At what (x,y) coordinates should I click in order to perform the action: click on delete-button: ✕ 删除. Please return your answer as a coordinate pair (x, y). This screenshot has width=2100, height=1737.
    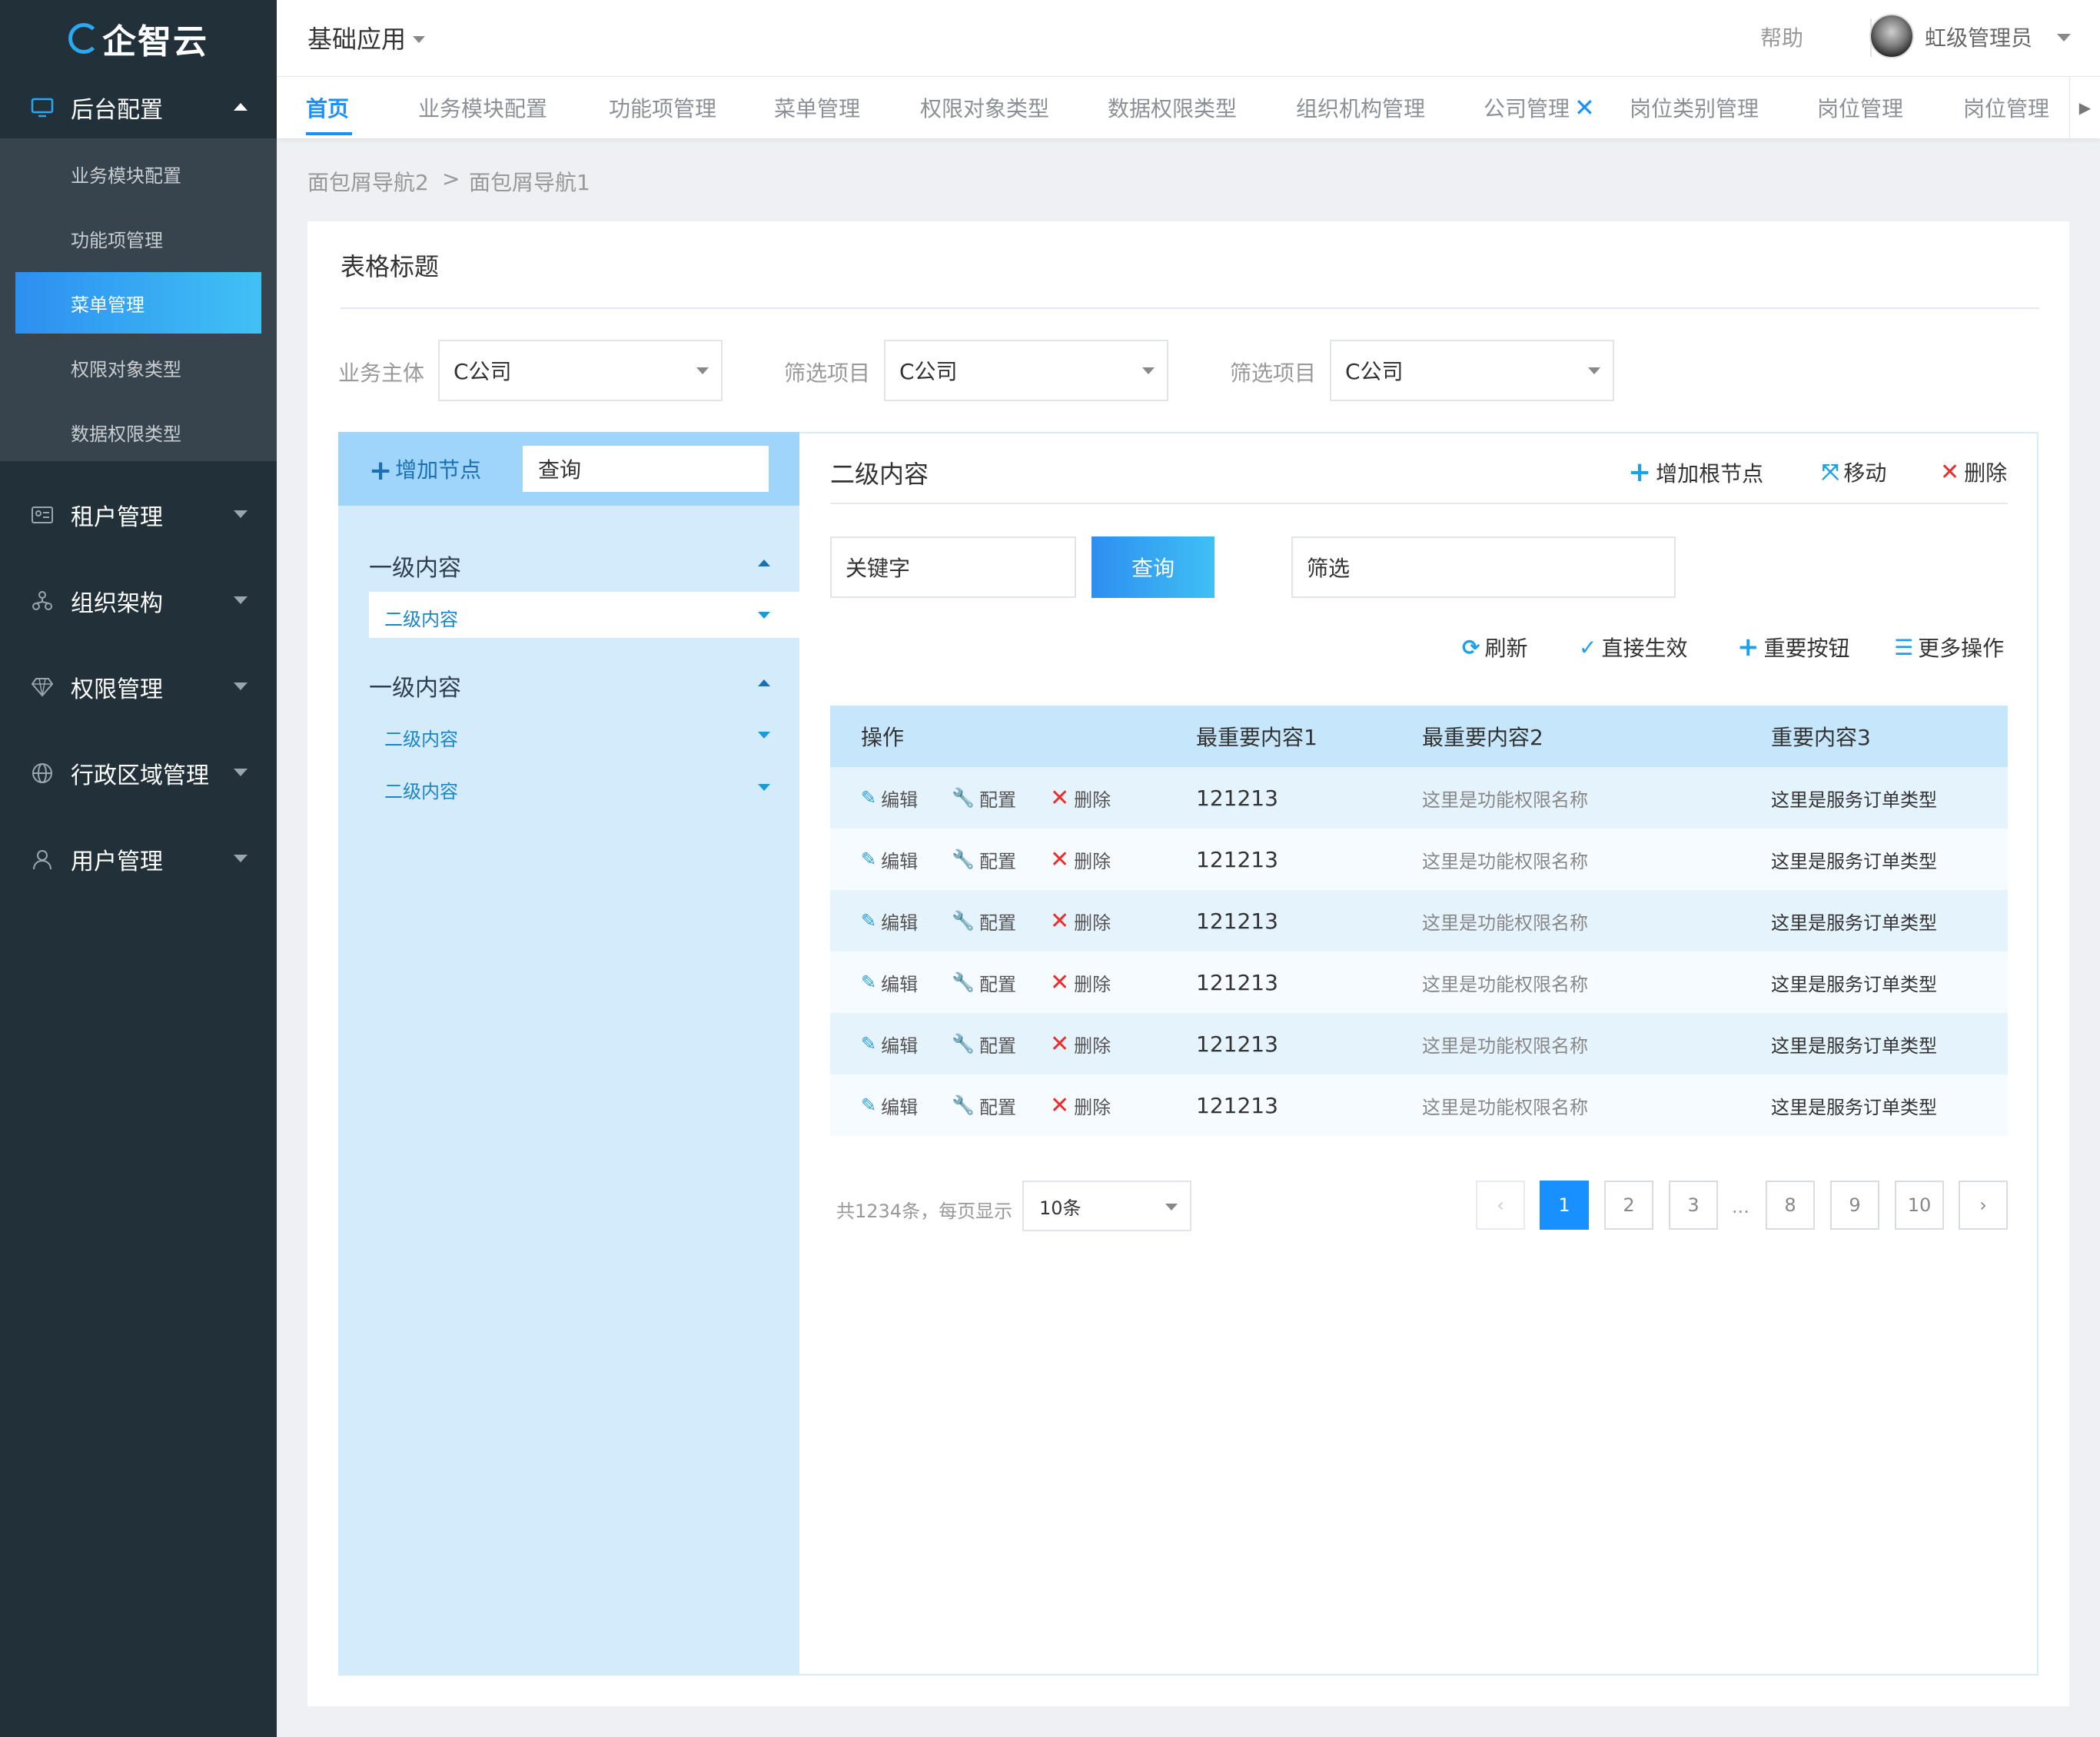
    Looking at the image, I should click on (1973, 472).